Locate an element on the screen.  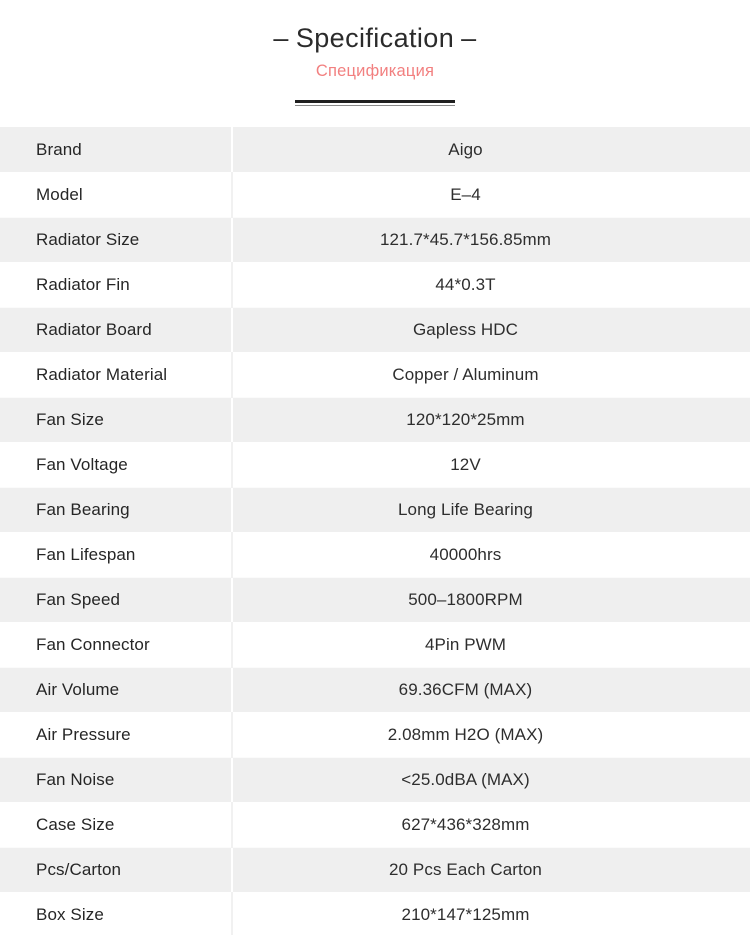
table-row: Fan Size 120*120*25mm is located at coordinates (375, 420).